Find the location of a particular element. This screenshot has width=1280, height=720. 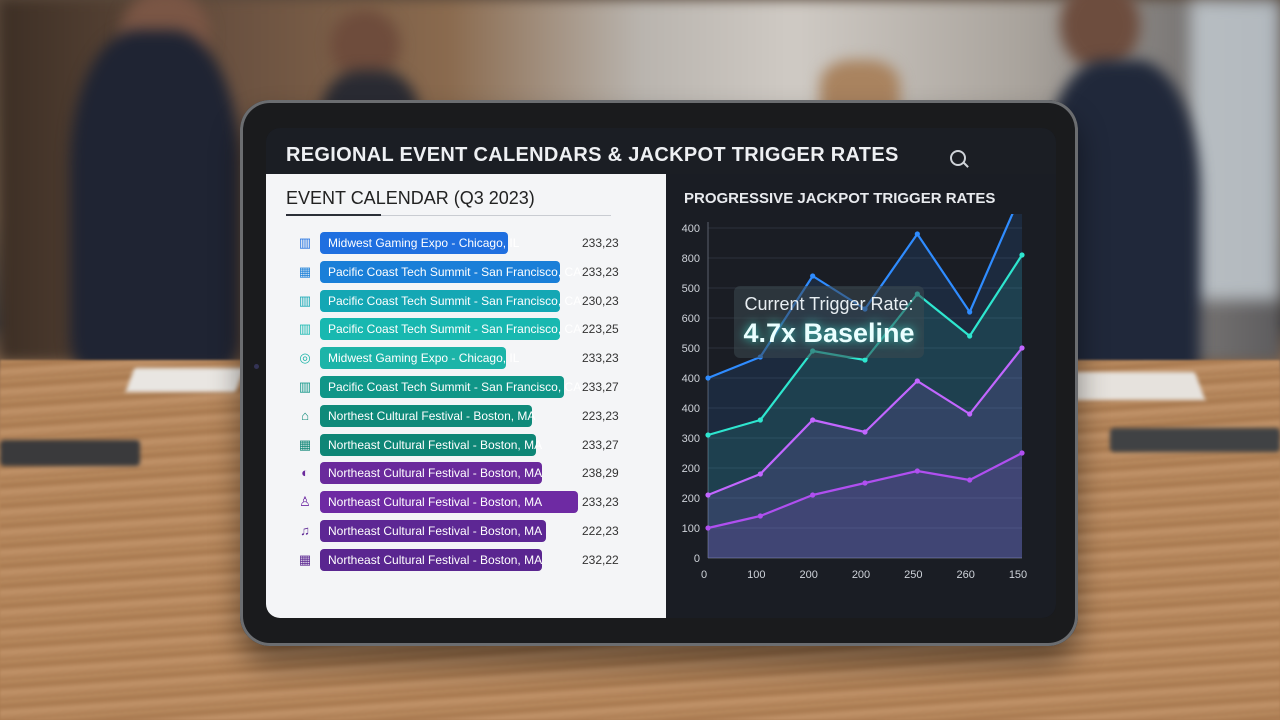

y-tick-label: 800 is located at coordinates (691, 259).